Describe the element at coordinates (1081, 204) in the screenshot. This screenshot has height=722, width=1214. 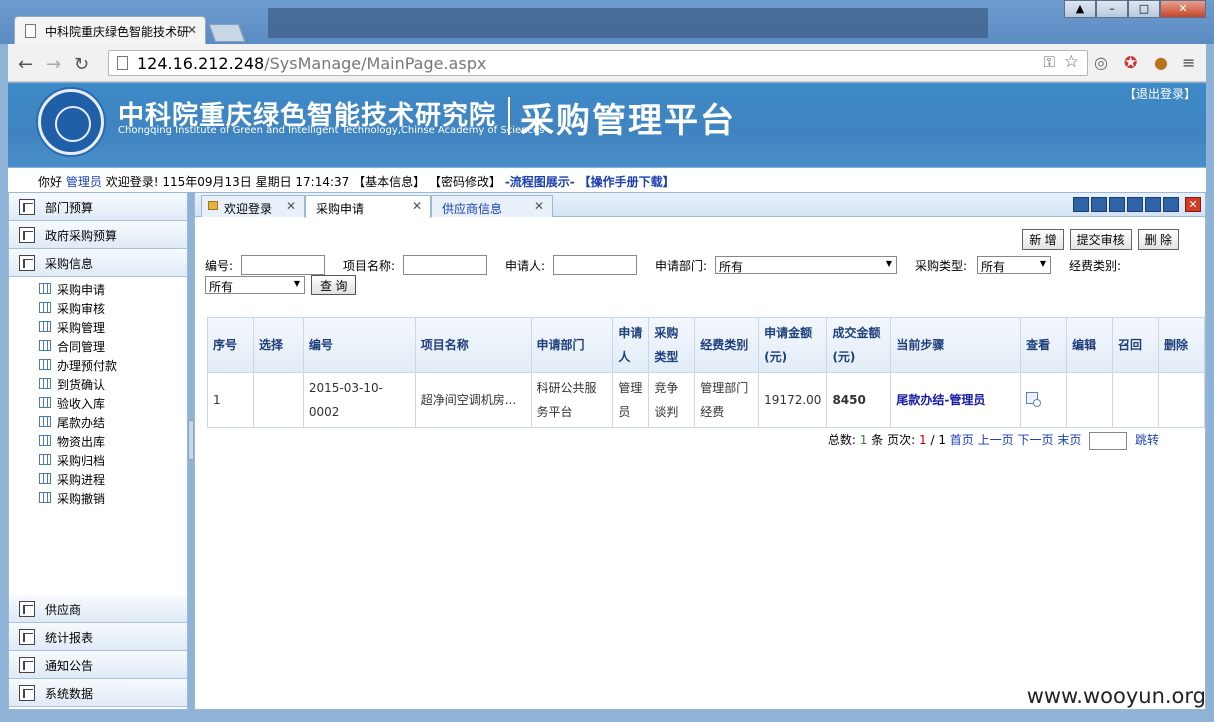
I see `tab-menu-icon` at that location.